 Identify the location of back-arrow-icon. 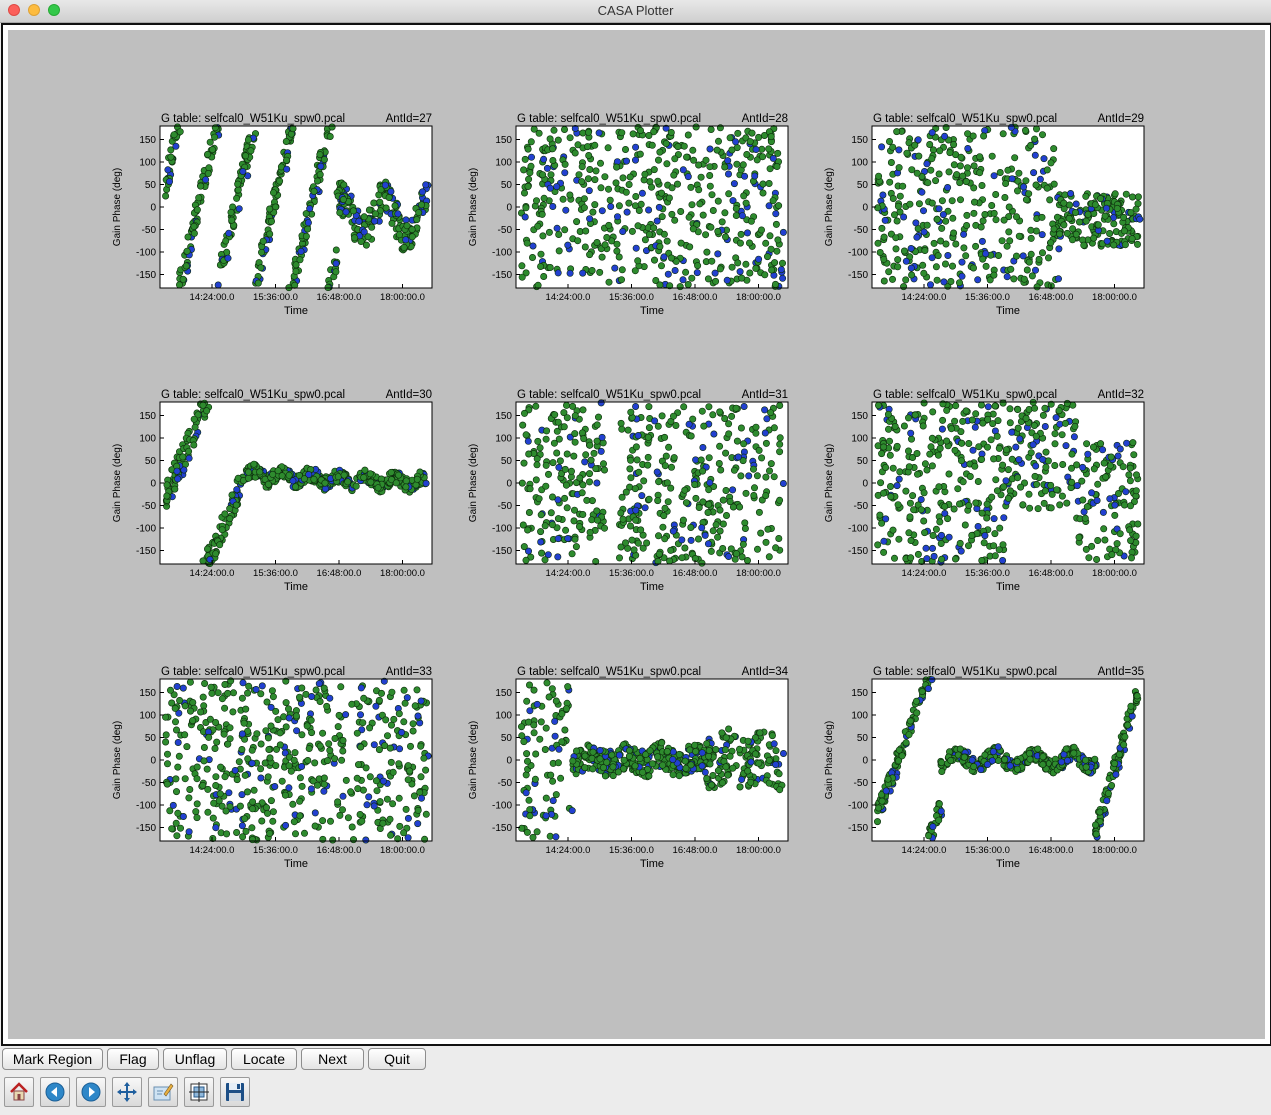
(55, 1092).